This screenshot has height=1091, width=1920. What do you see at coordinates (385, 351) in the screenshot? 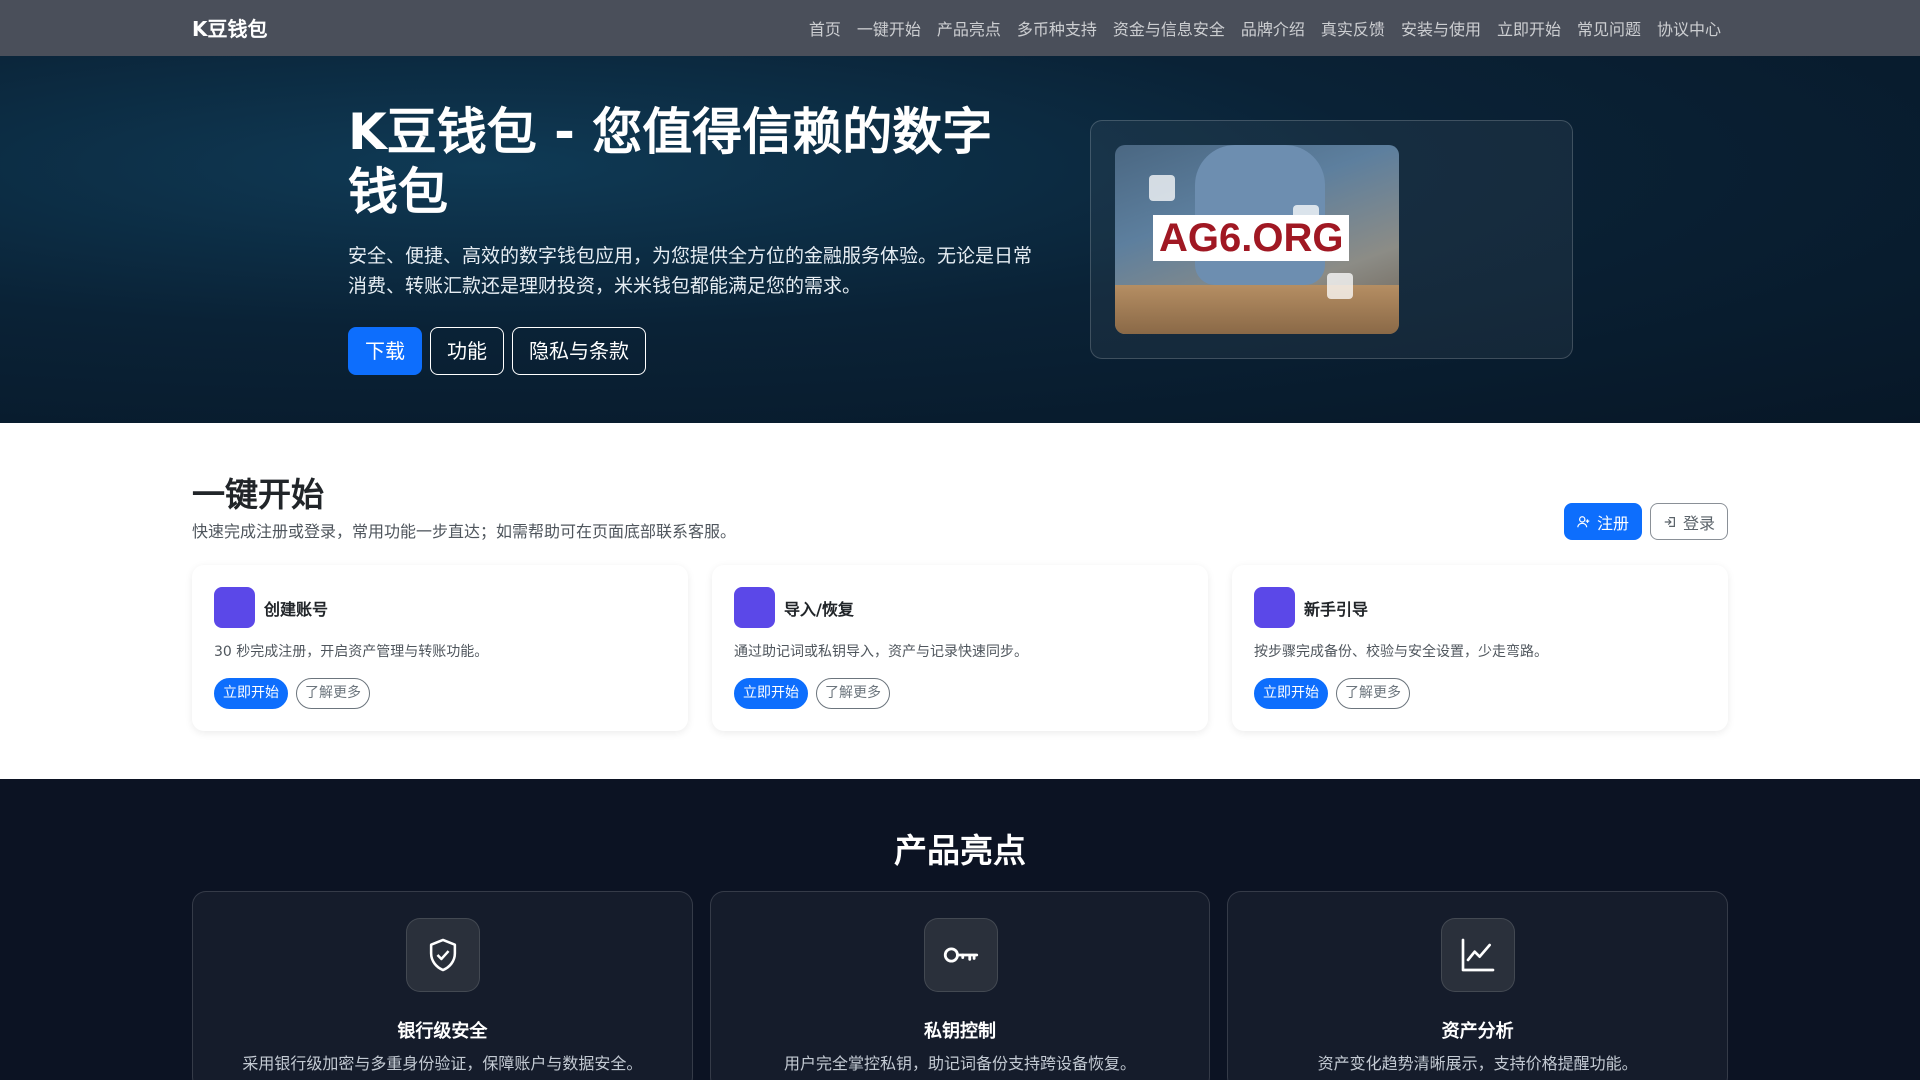
I see `download-button: 下载` at bounding box center [385, 351].